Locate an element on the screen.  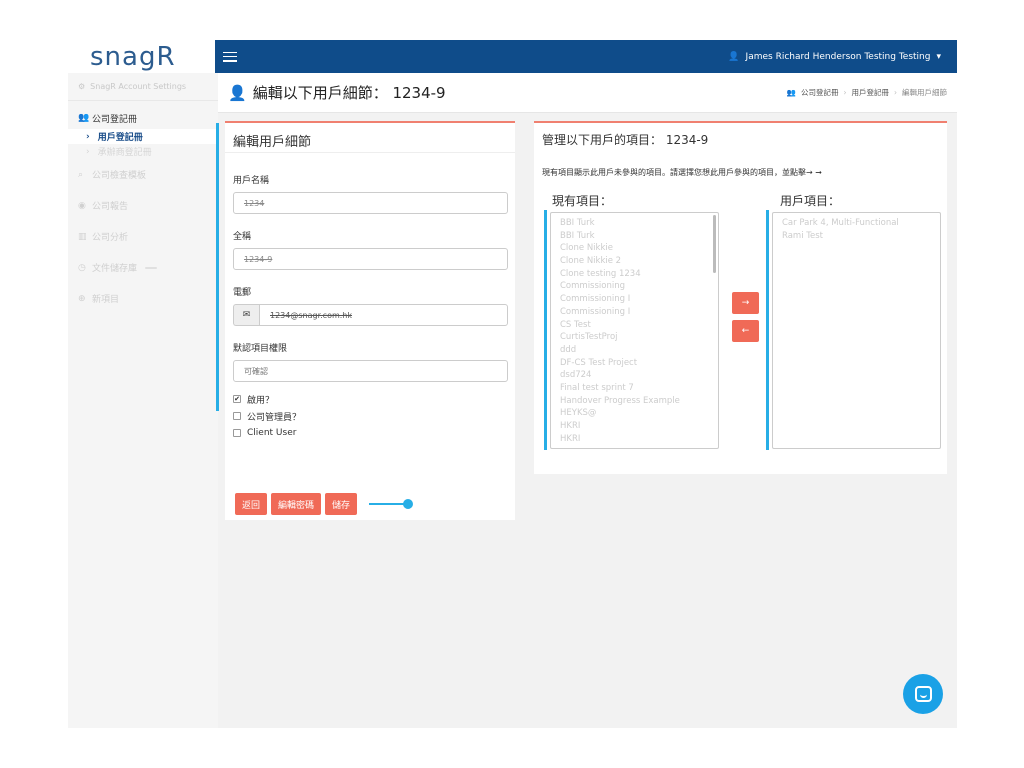
tutorial-pointer-dot is located at coordinates (408, 504).